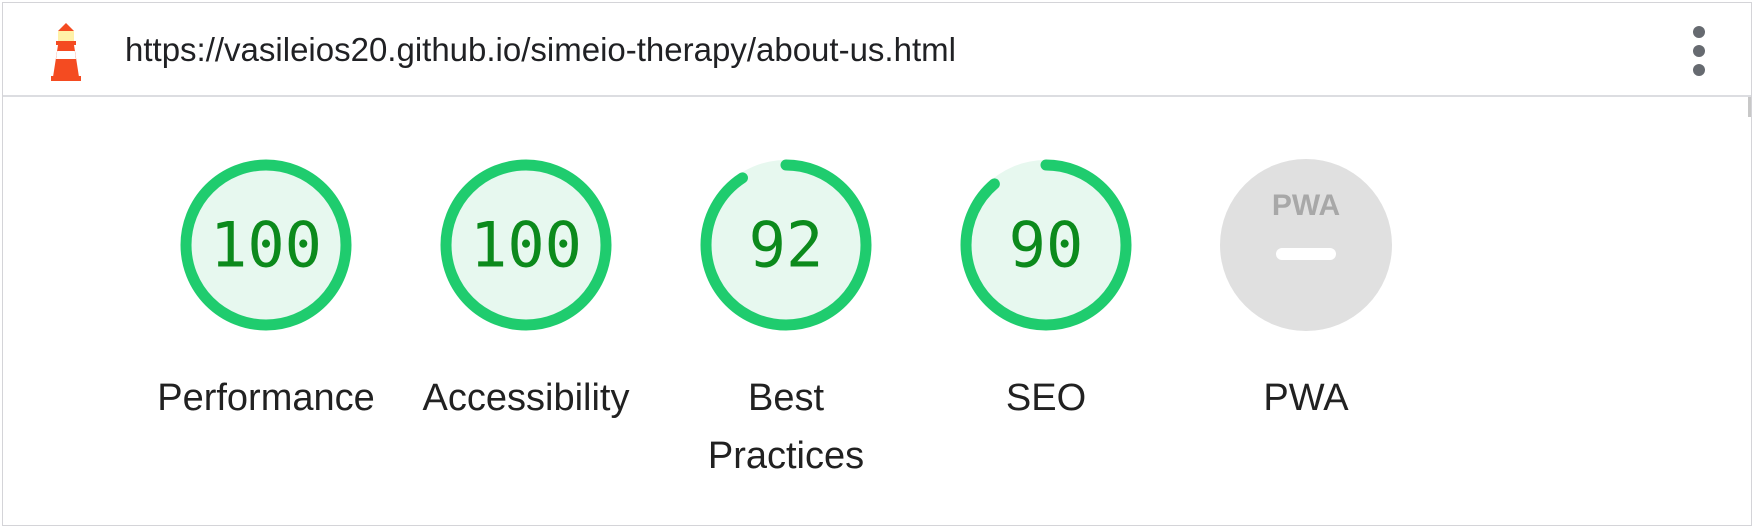  I want to click on gauge-ring: 90, so click(1046, 245).